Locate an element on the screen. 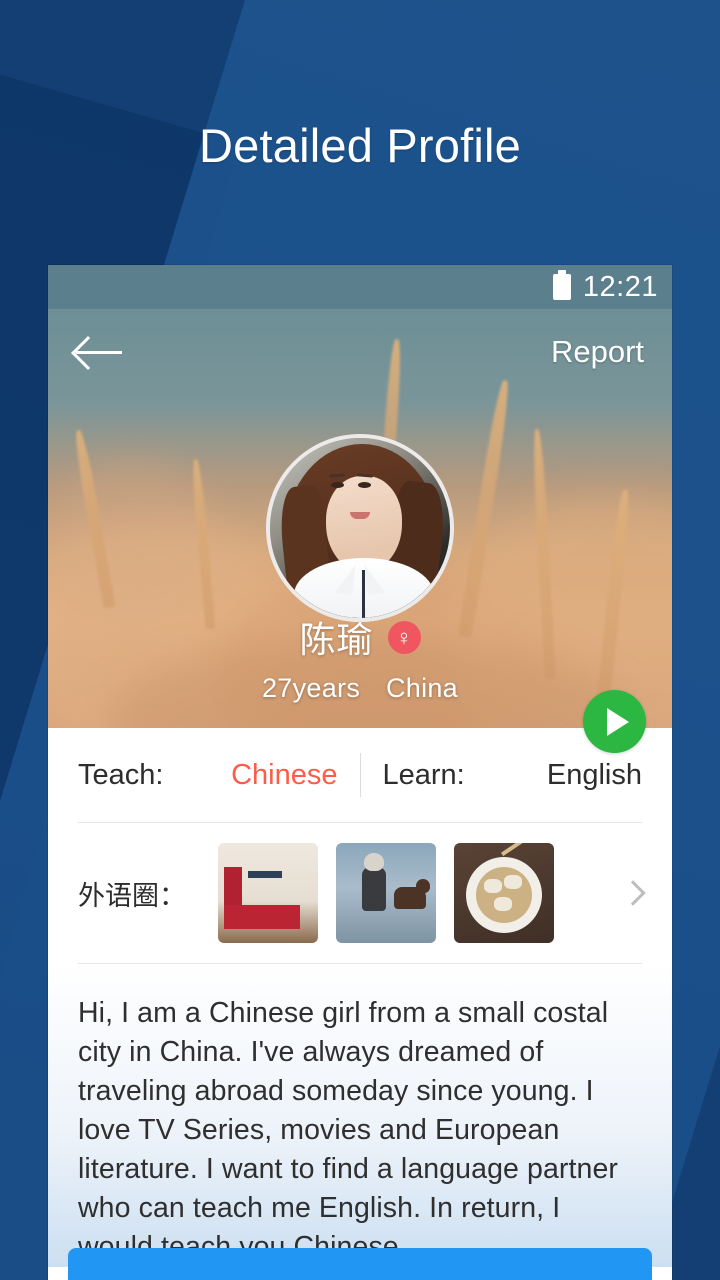 Image resolution: width=720 pixels, height=1280 pixels. languages-divider is located at coordinates (360, 775).